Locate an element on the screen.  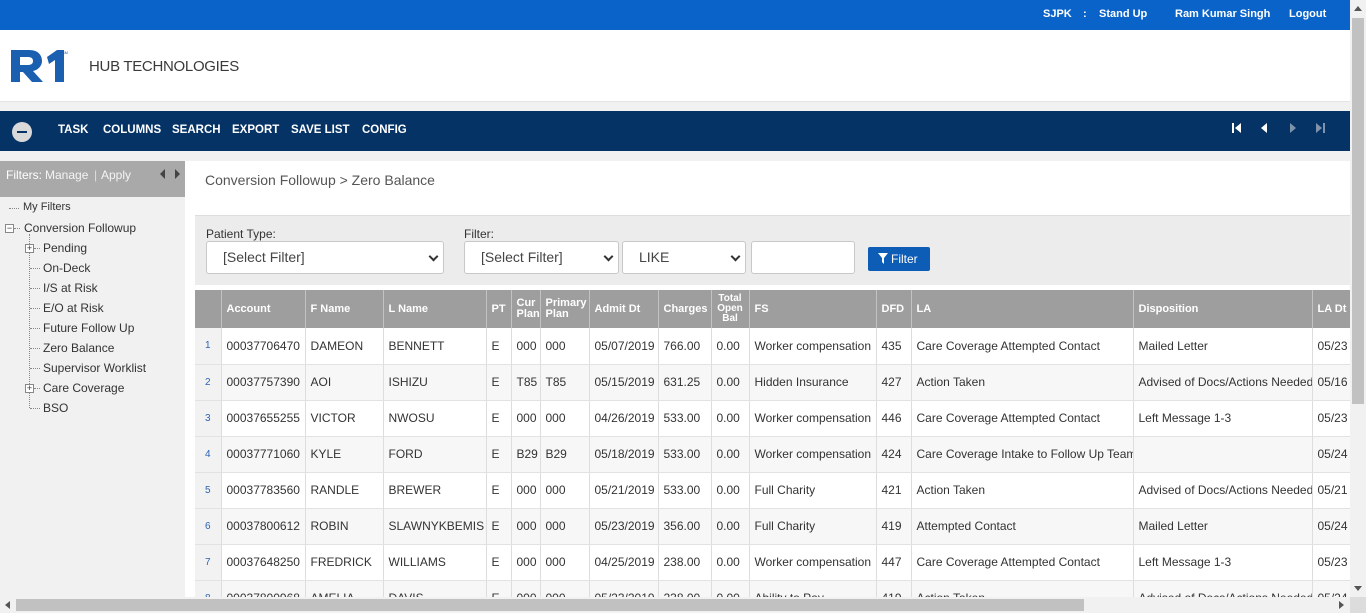
row-number: 7 is located at coordinates (208, 562).